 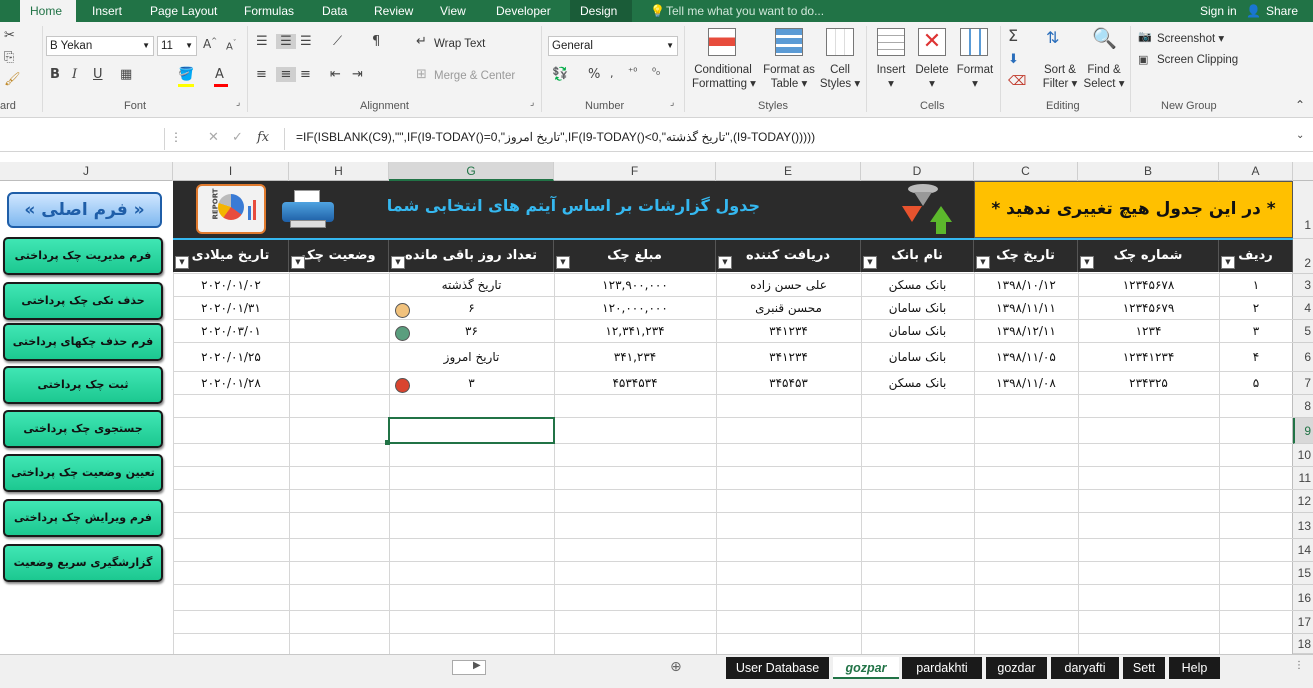 I want to click on align-right-icon: ≡, so click(x=305, y=74).